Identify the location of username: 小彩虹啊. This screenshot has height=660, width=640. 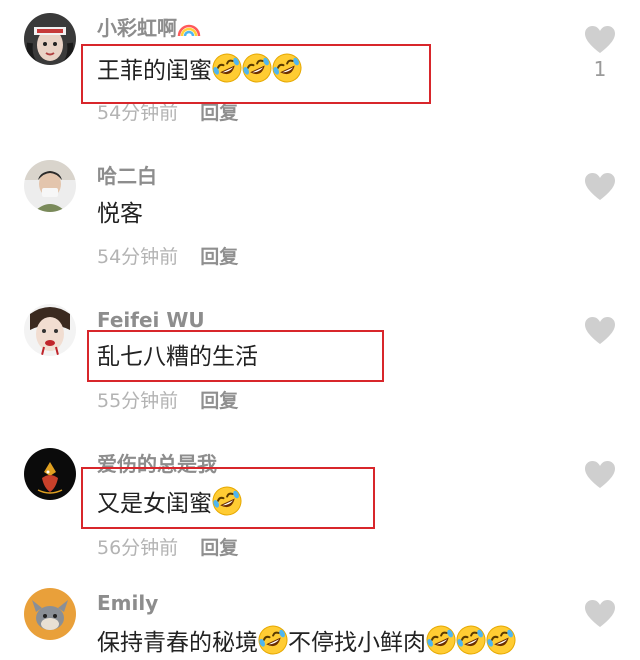
(149, 28).